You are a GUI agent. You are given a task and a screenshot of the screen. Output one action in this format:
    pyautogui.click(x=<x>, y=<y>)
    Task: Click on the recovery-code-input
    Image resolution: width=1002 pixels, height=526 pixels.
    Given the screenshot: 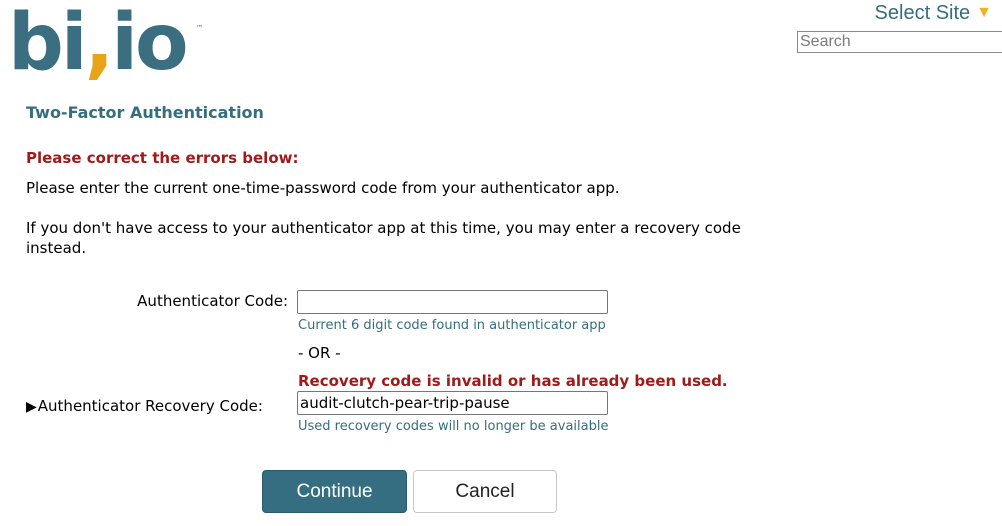 What is the action you would take?
    pyautogui.click(x=452, y=403)
    